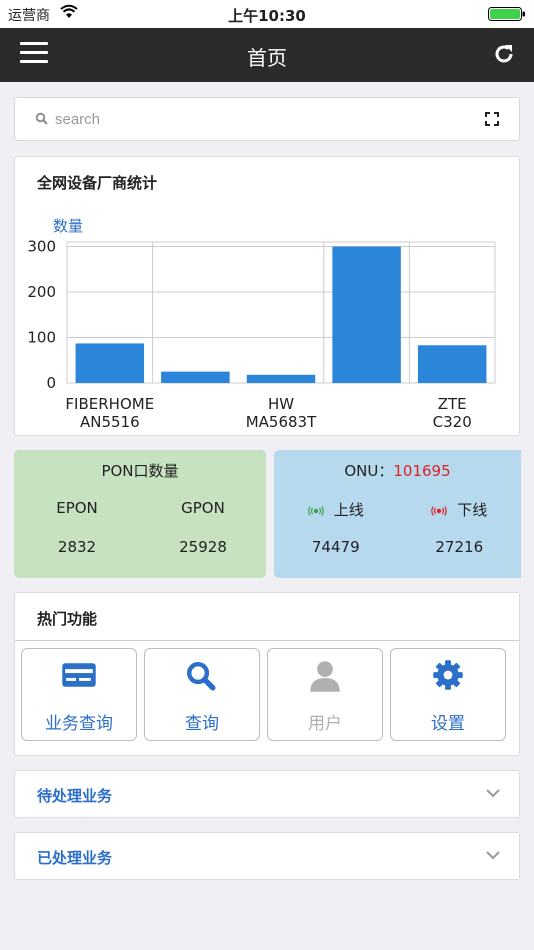 This screenshot has height=950, width=534. Describe the element at coordinates (140, 471) in the screenshot. I see `pon-title: PON口数量` at that location.